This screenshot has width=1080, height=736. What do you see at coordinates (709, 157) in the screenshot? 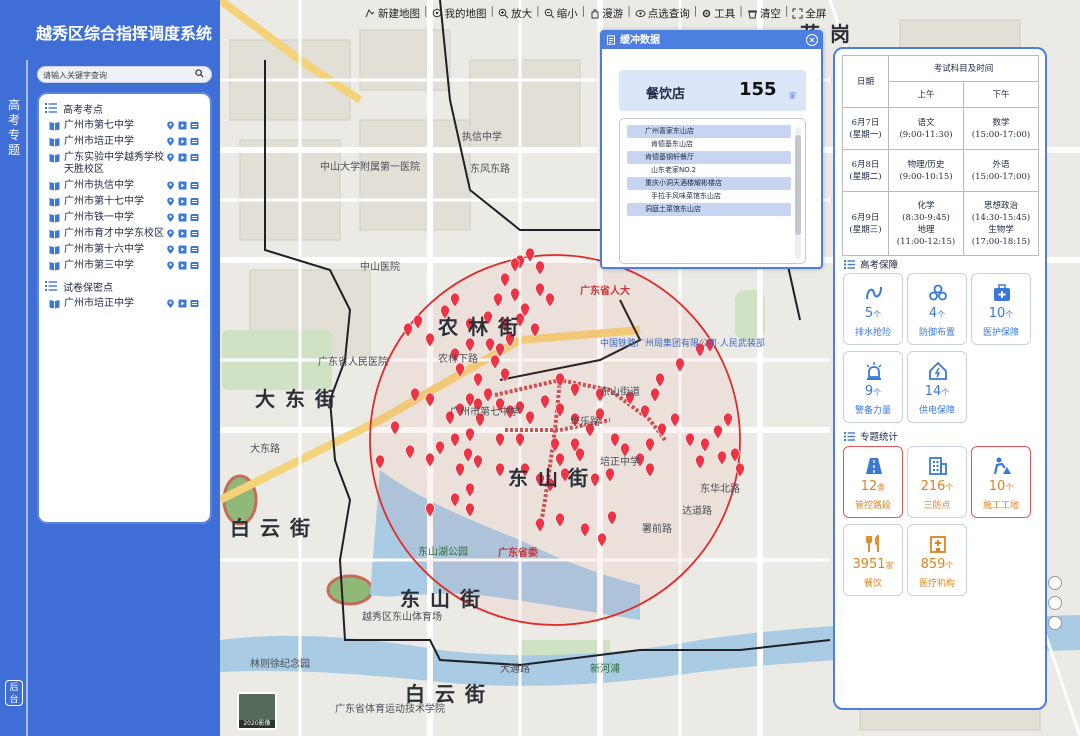
I see `buffer-list-item: 肯德基钢轩餐厅` at bounding box center [709, 157].